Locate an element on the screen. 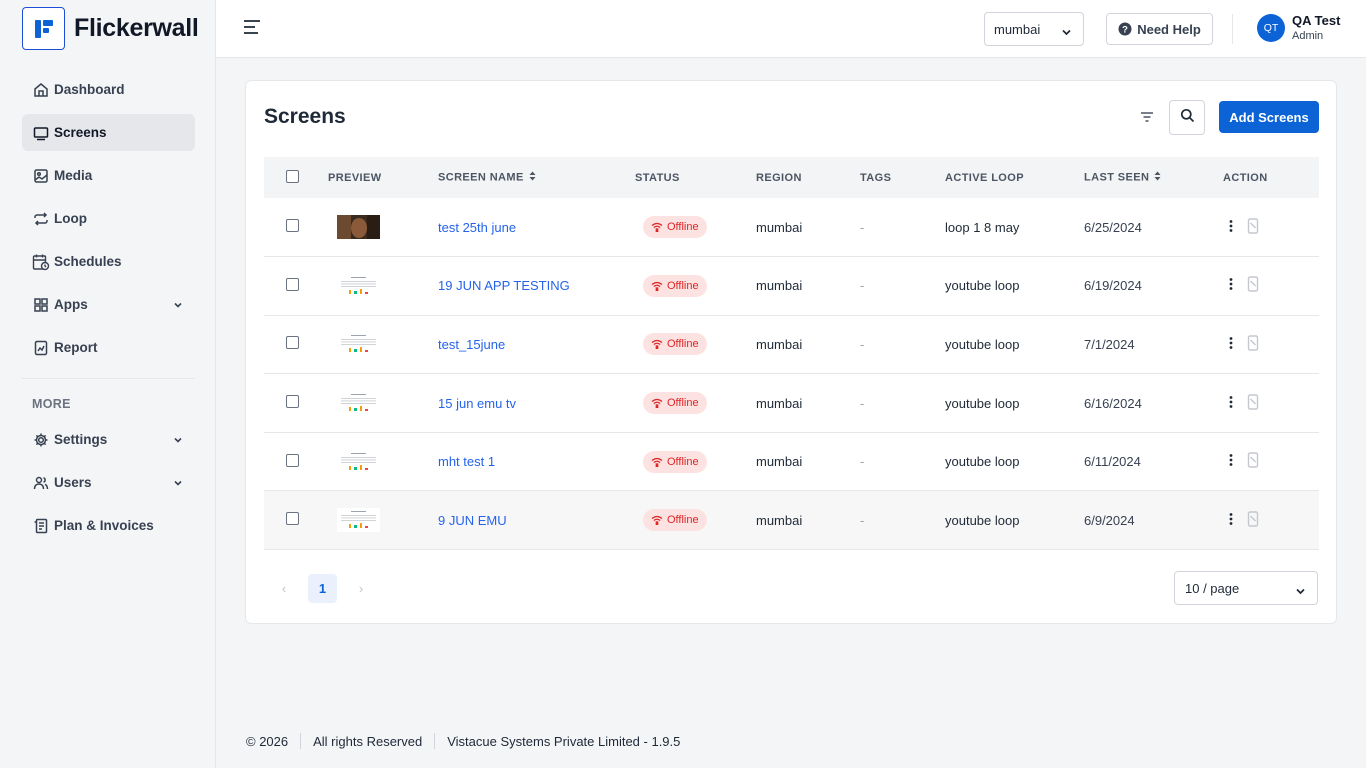 This screenshot has width=1366, height=768. page-number-current: 1 is located at coordinates (322, 588).